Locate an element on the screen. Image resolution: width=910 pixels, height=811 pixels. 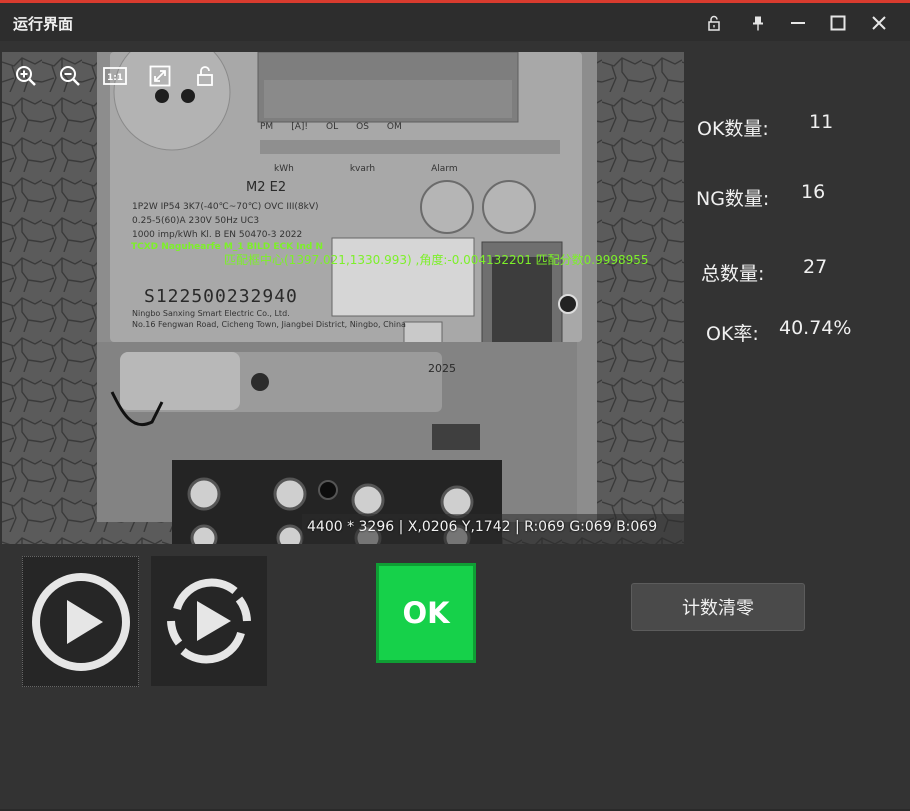
meter-indicator-row: PM [A]! OL OS OM is located at coordinates (331, 127).